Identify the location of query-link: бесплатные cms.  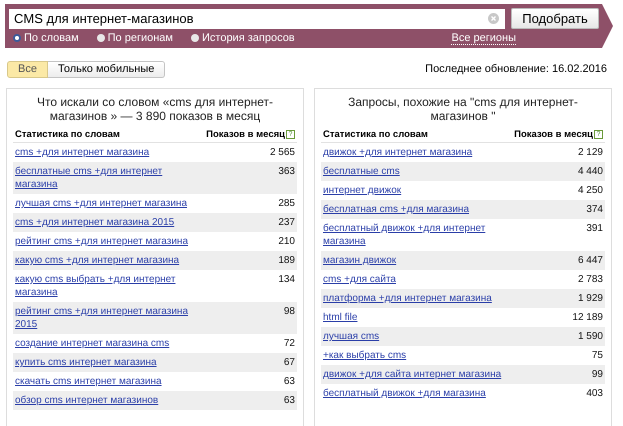
(361, 171).